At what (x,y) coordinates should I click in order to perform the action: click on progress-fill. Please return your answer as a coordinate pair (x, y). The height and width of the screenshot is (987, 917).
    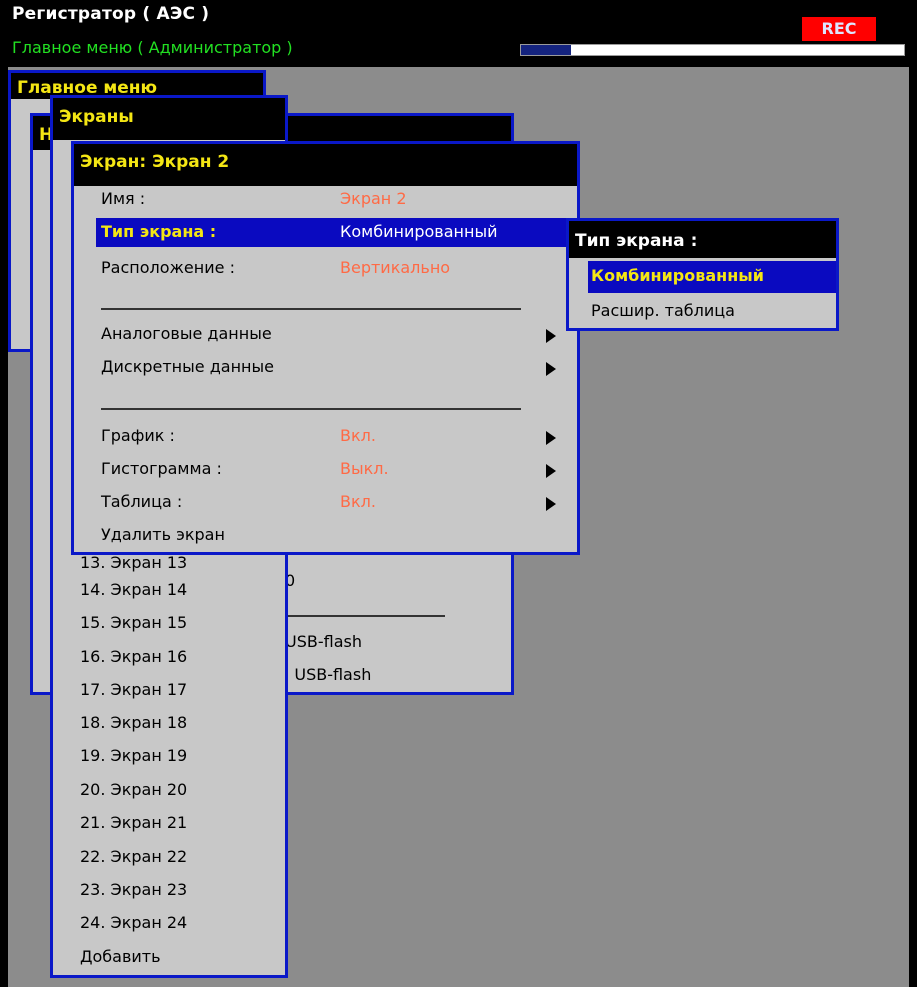
    Looking at the image, I should click on (546, 50).